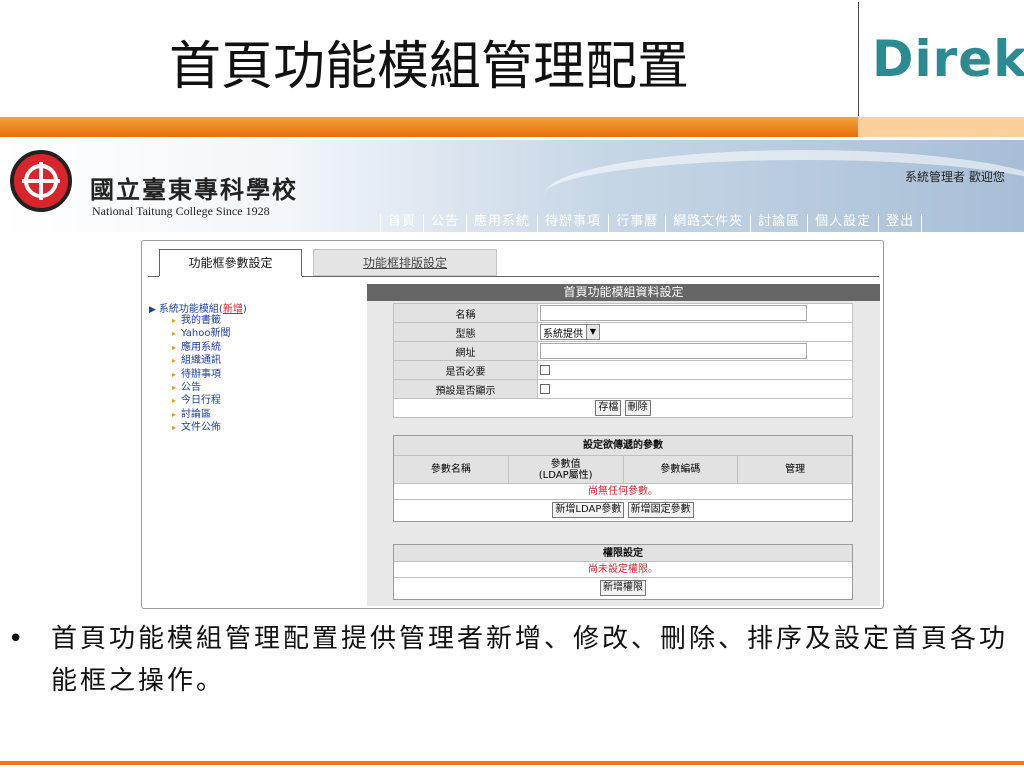 This screenshot has width=1024, height=768. I want to click on required-checkbox, so click(545, 369).